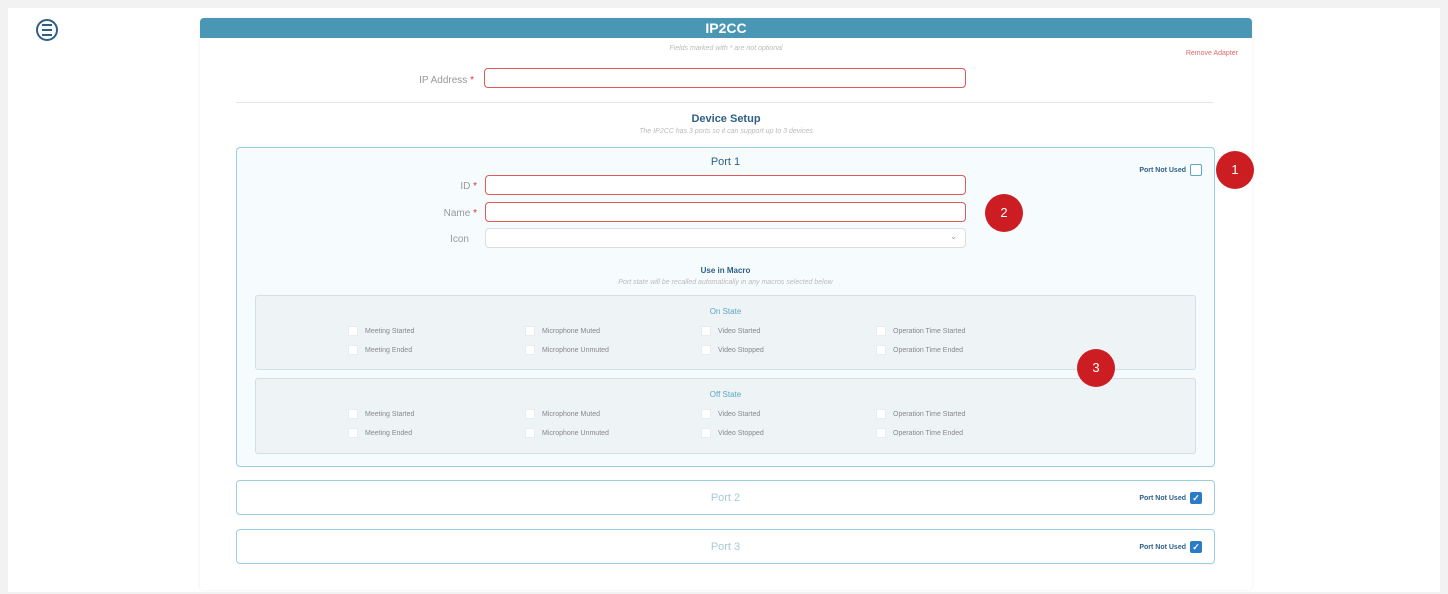 The width and height of the screenshot is (1448, 594). I want to click on off-video-stopped-option: Video Stopped, so click(732, 433).